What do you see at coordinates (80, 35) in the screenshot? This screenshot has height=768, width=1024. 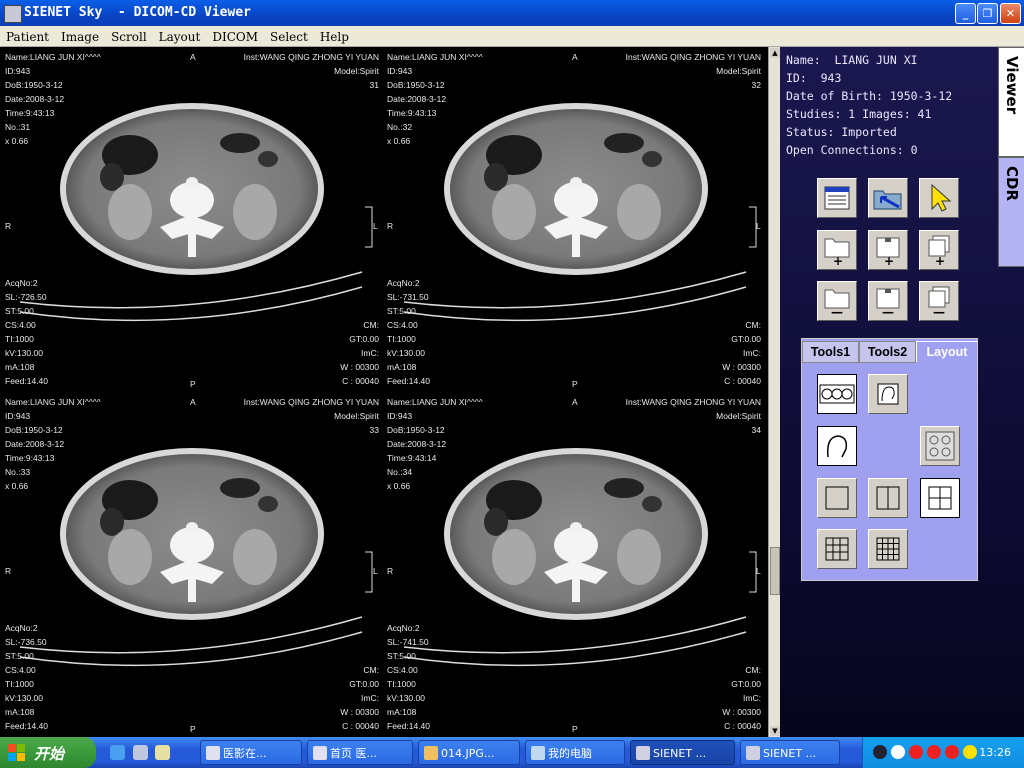 I see `menu-image: Image` at bounding box center [80, 35].